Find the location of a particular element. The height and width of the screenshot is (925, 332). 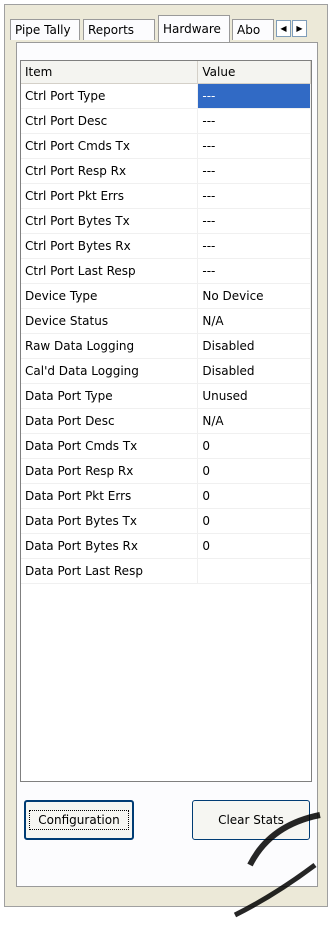

row-item-cell: Data Port Last Resp is located at coordinates (110, 571).